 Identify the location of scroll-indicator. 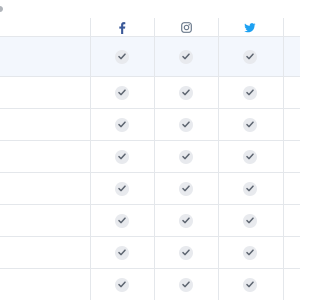
(1, 9).